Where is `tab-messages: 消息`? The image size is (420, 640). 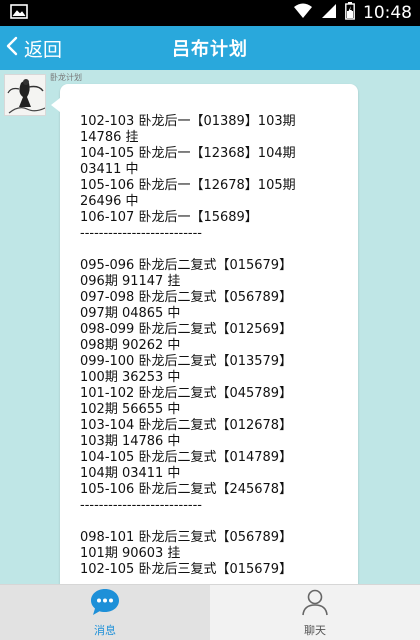 tab-messages: 消息 is located at coordinates (105, 612).